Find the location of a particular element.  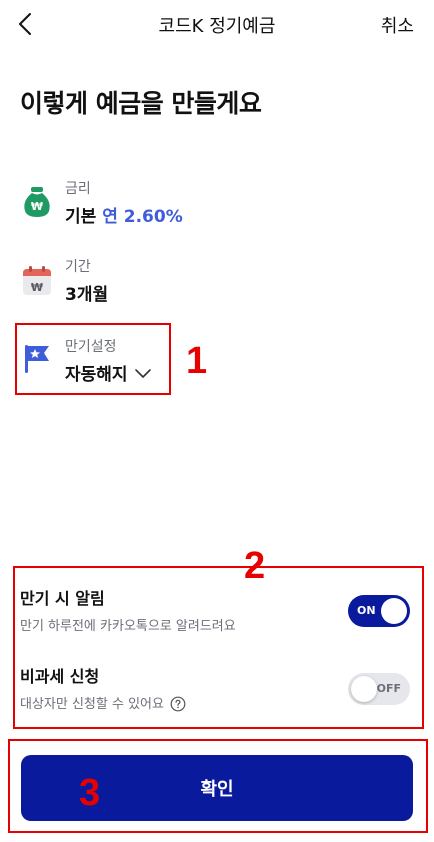

top-bar: 코드K 정기예금 취소 is located at coordinates (217, 25).